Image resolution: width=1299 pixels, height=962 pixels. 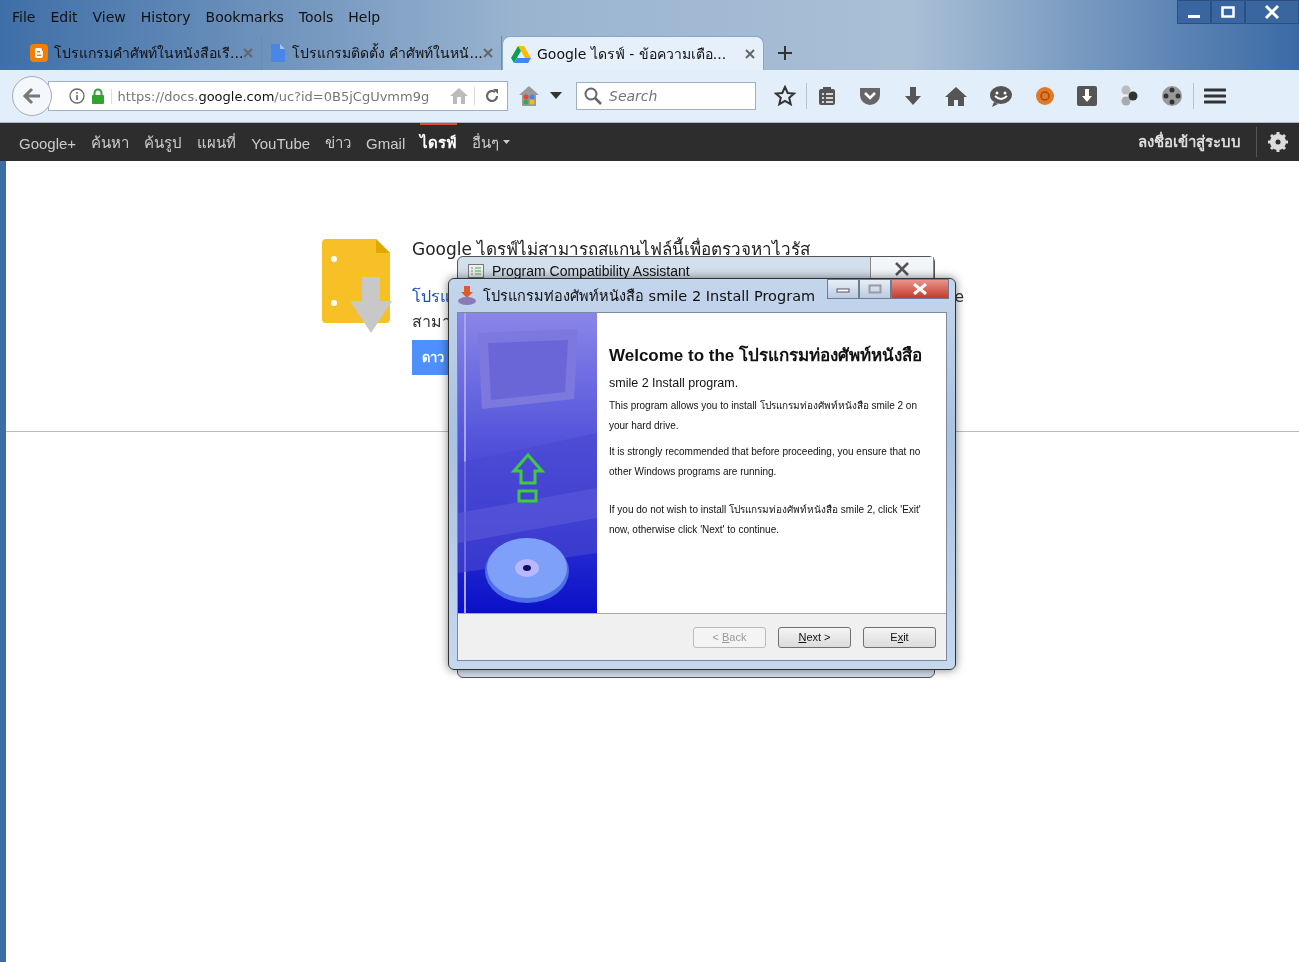 I want to click on search-field: Search, so click(x=666, y=96).